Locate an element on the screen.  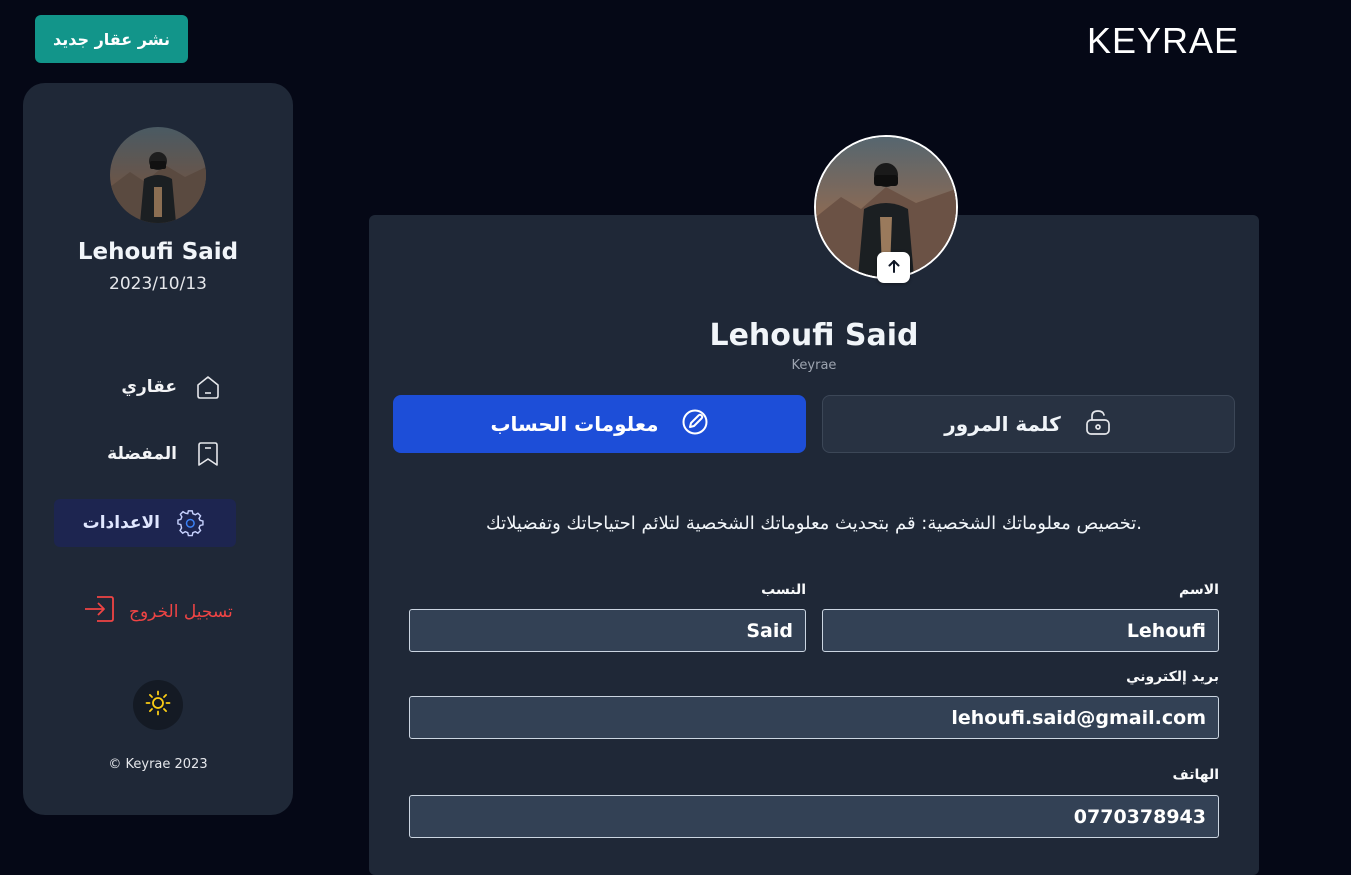
first-name-field is located at coordinates (1020, 630).